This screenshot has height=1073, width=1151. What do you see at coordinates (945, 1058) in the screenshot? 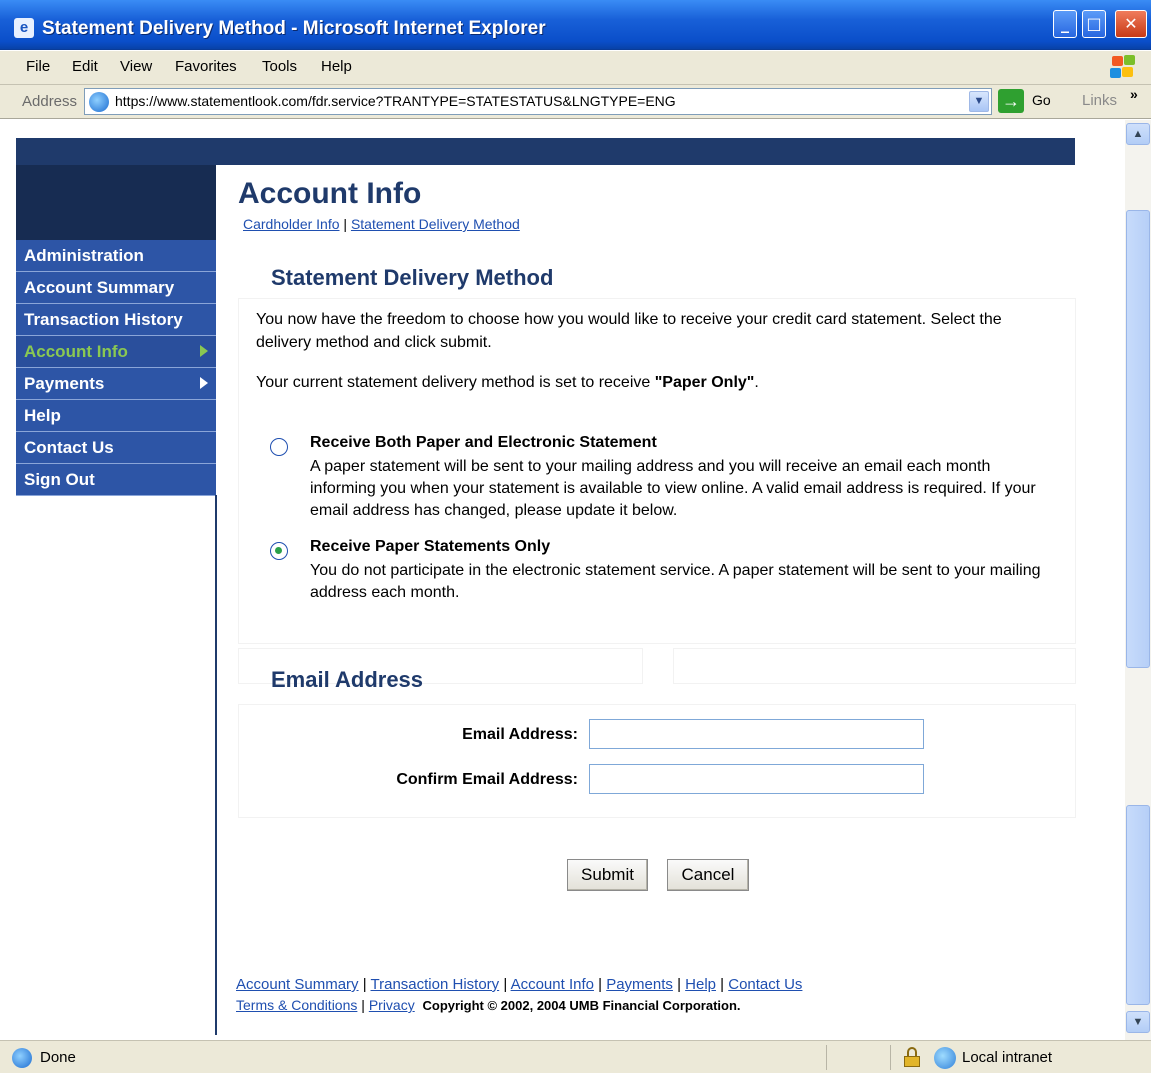
I see `intranet-zone-icon` at bounding box center [945, 1058].